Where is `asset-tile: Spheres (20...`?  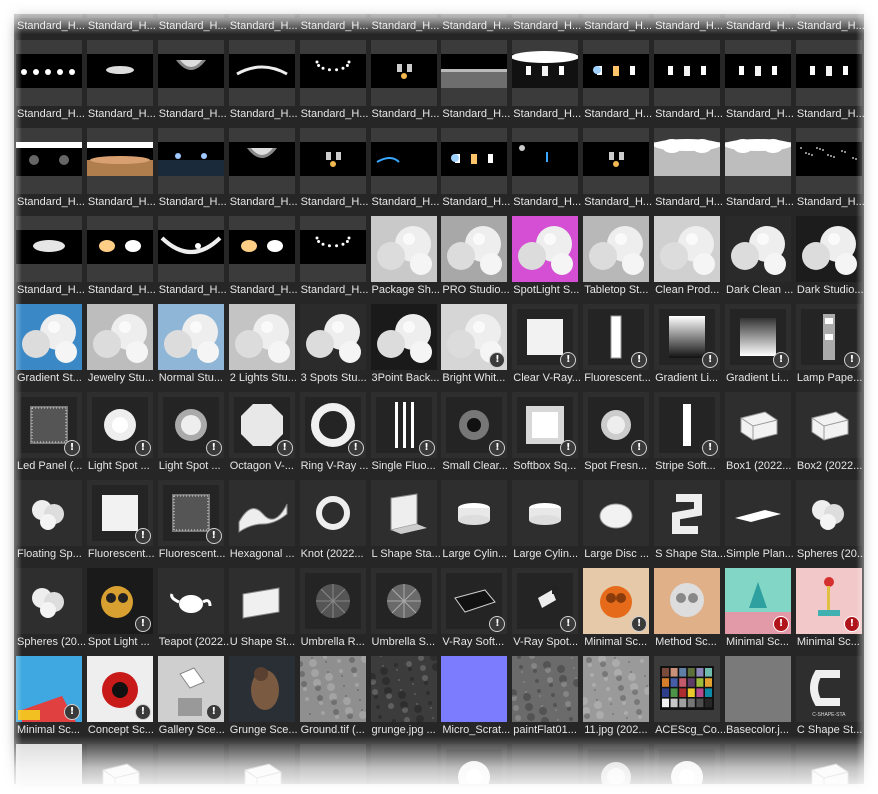 asset-tile: Spheres (20... is located at coordinates (51, 611).